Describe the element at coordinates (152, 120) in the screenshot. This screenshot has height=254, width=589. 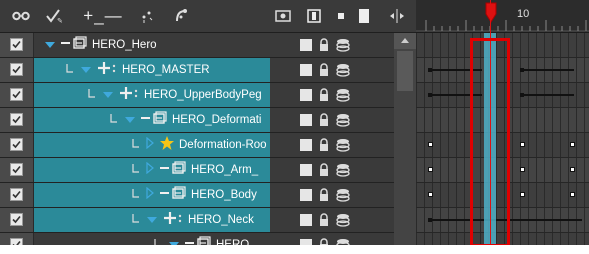
I see `layer-name-area: HERO_Deformati` at that location.